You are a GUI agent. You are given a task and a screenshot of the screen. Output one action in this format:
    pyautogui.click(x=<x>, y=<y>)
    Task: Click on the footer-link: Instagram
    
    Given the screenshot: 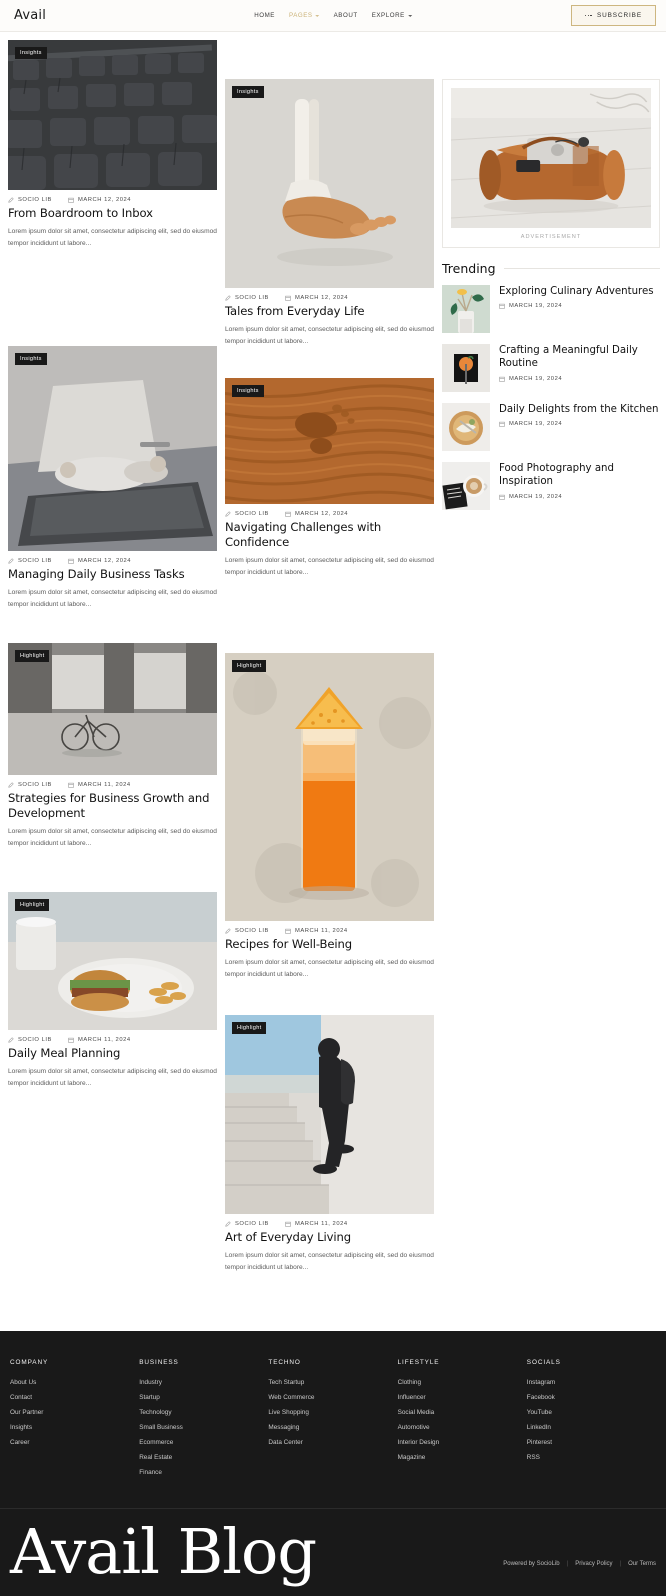 What is the action you would take?
    pyautogui.click(x=591, y=1382)
    